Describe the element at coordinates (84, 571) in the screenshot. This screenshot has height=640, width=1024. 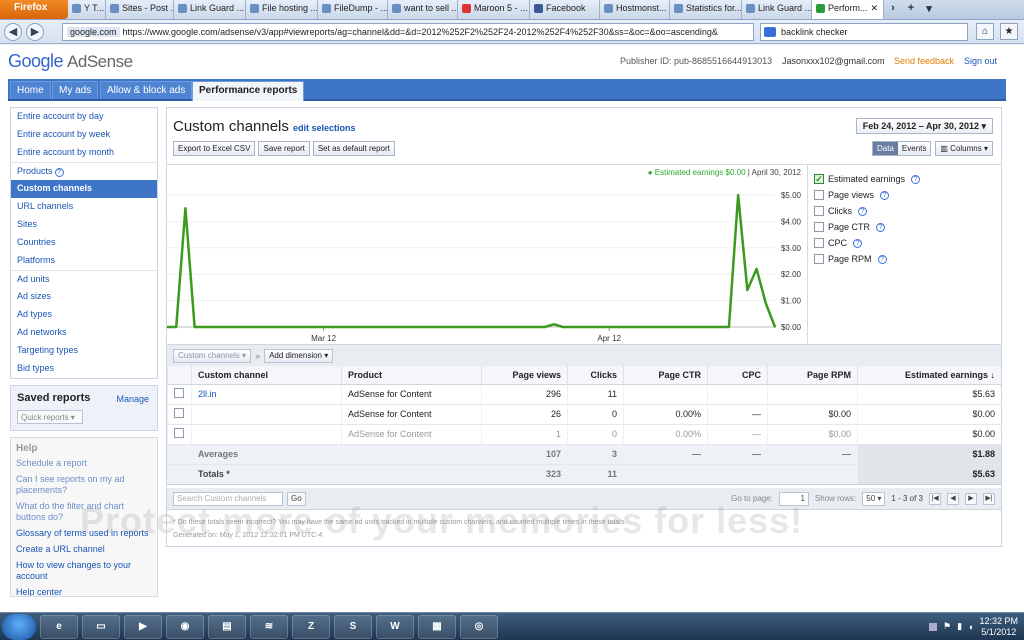
I see `help-link: How to view changes to your account` at that location.